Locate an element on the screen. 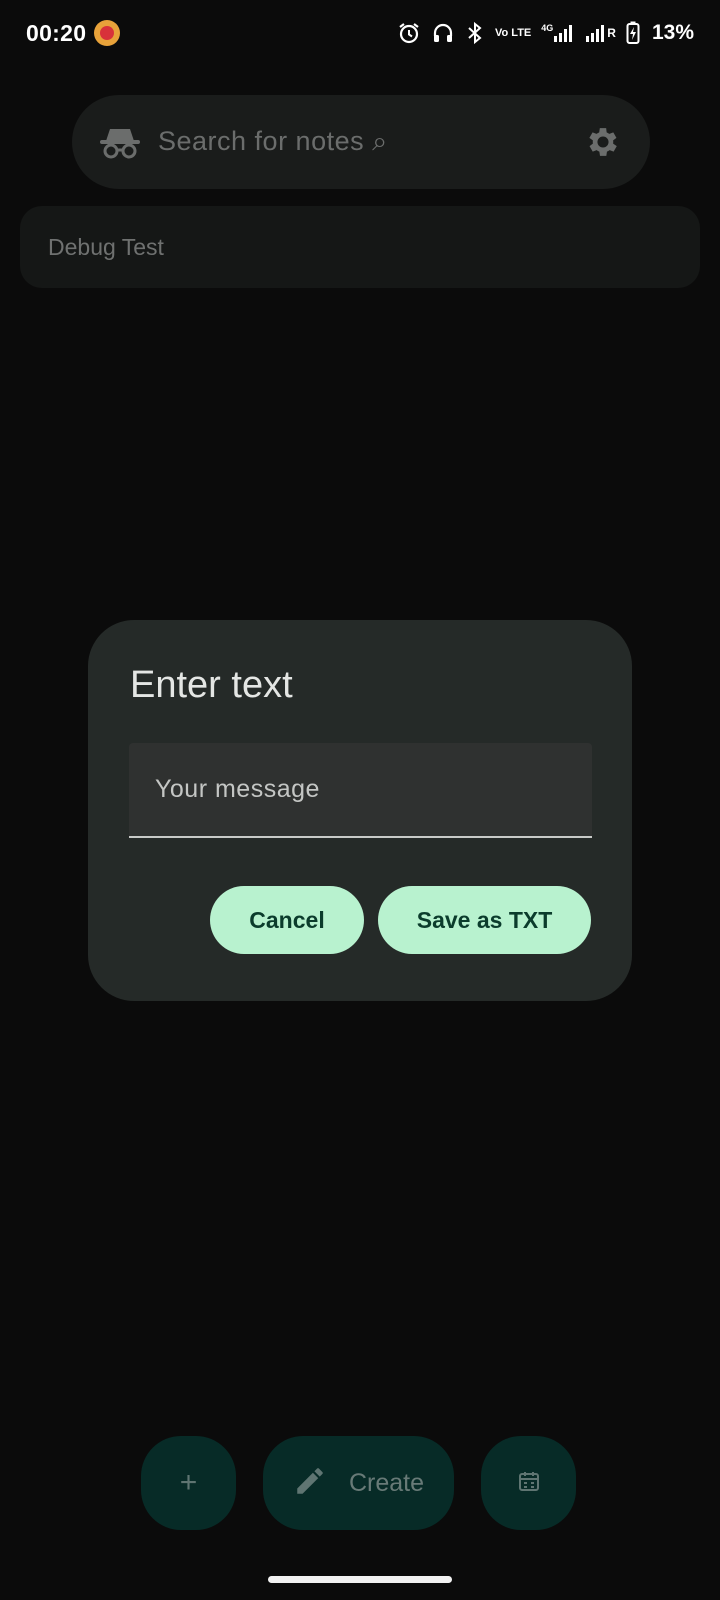 The width and height of the screenshot is (720, 1600). cancel-button: Cancel is located at coordinates (287, 920).